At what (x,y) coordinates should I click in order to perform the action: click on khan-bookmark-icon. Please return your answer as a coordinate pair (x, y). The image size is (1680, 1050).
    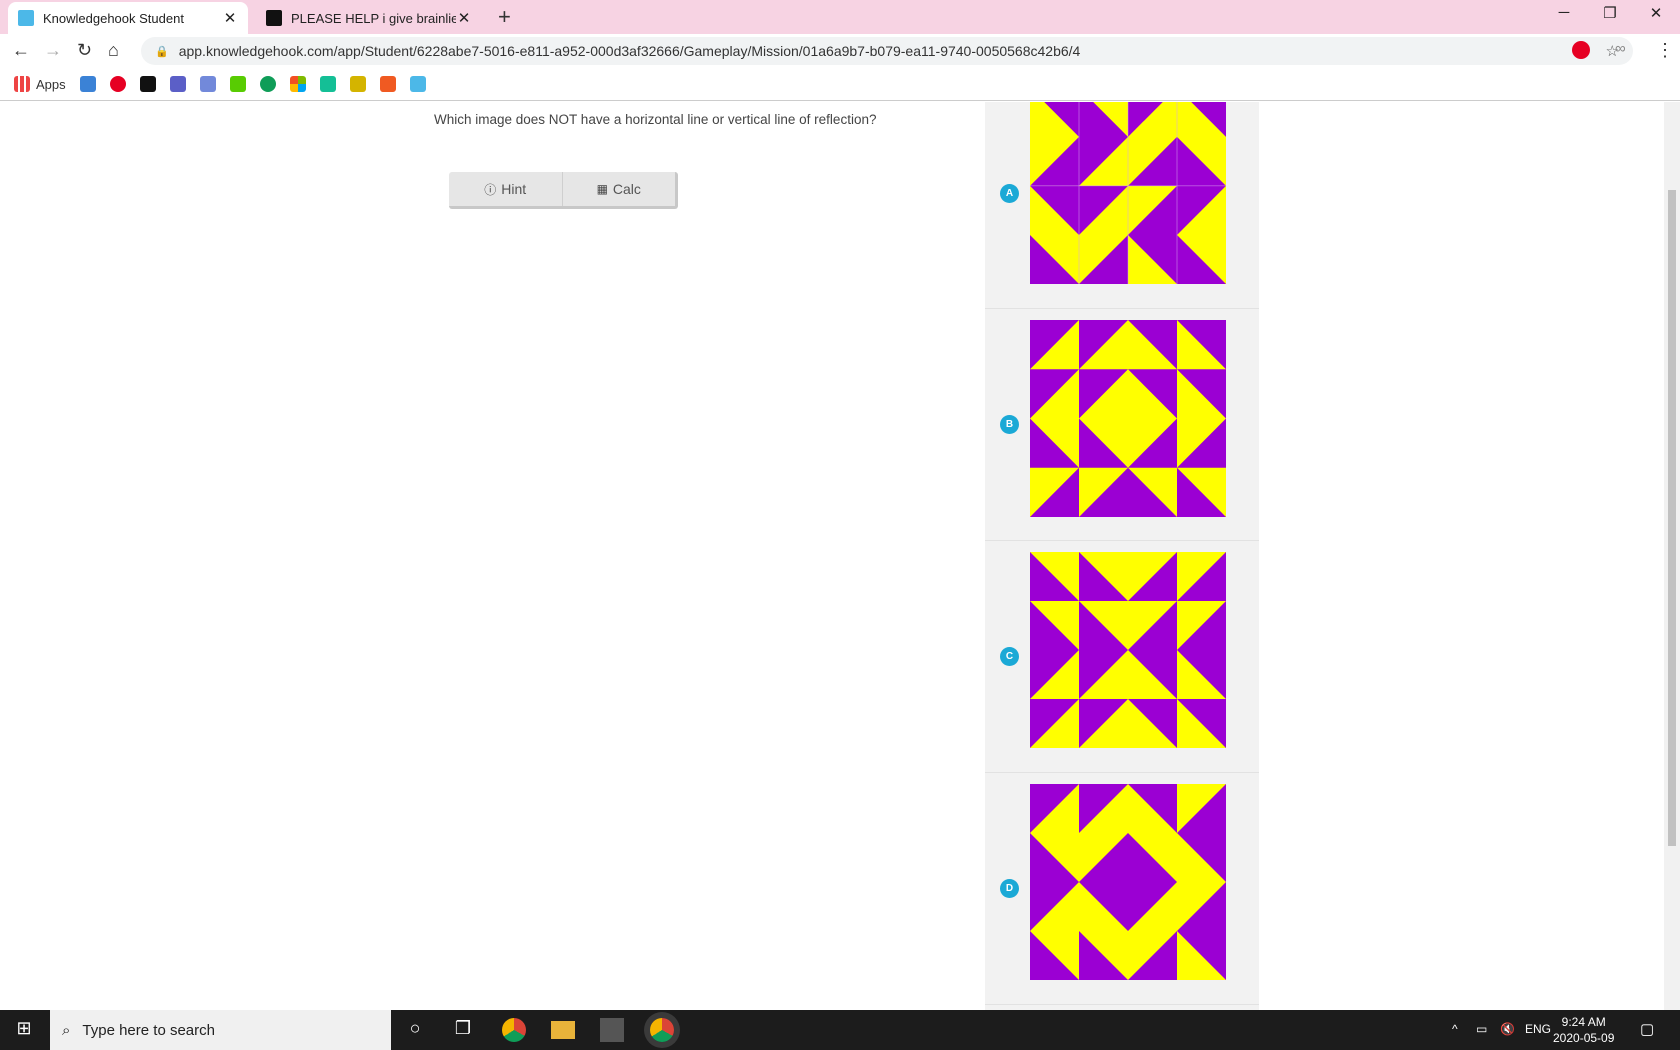
    Looking at the image, I should click on (327, 84).